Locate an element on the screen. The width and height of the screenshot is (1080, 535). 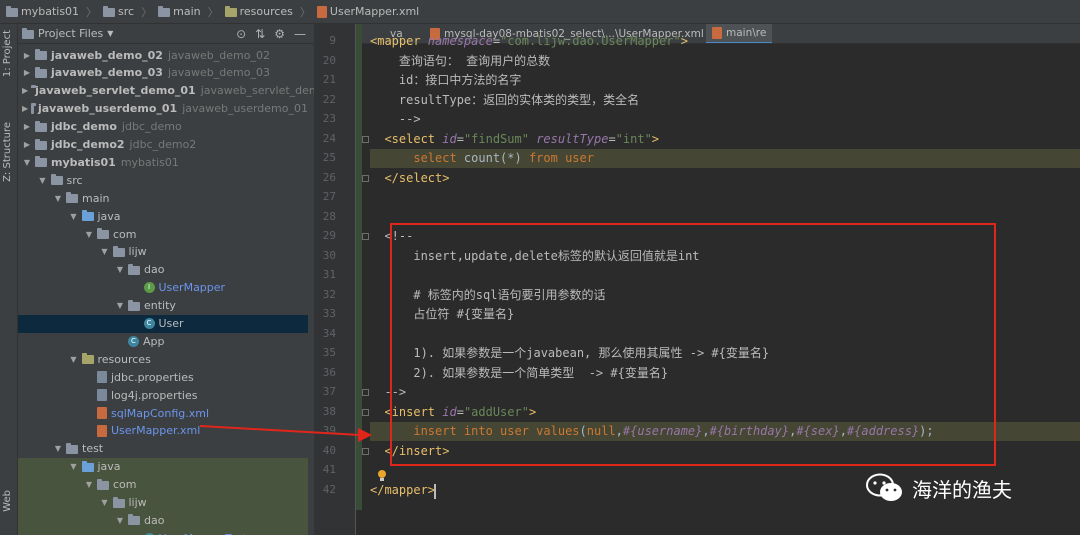
locate-icon: ⊙ is located at coordinates (241, 34).